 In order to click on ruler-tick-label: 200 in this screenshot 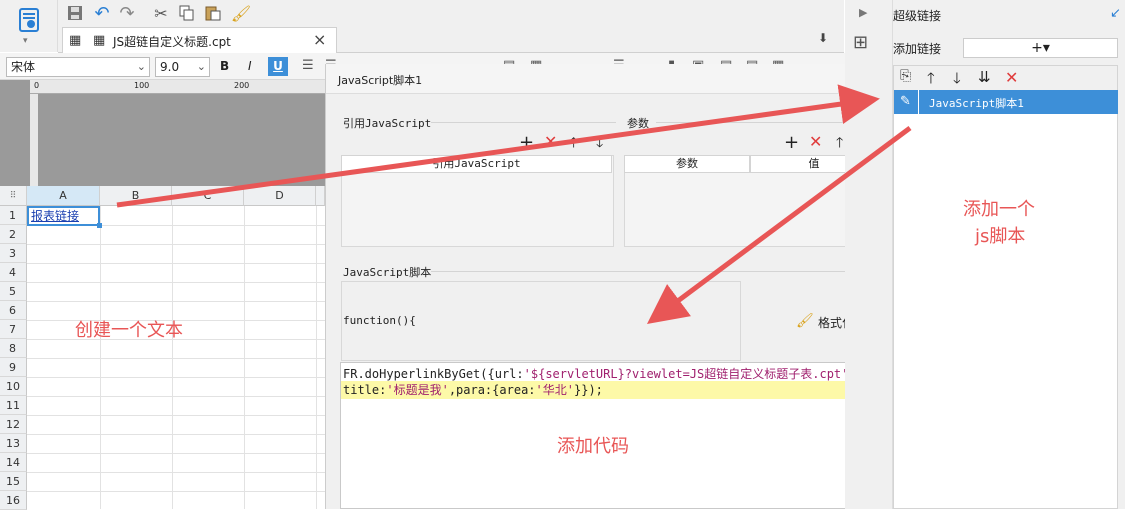, I will do `click(242, 85)`.